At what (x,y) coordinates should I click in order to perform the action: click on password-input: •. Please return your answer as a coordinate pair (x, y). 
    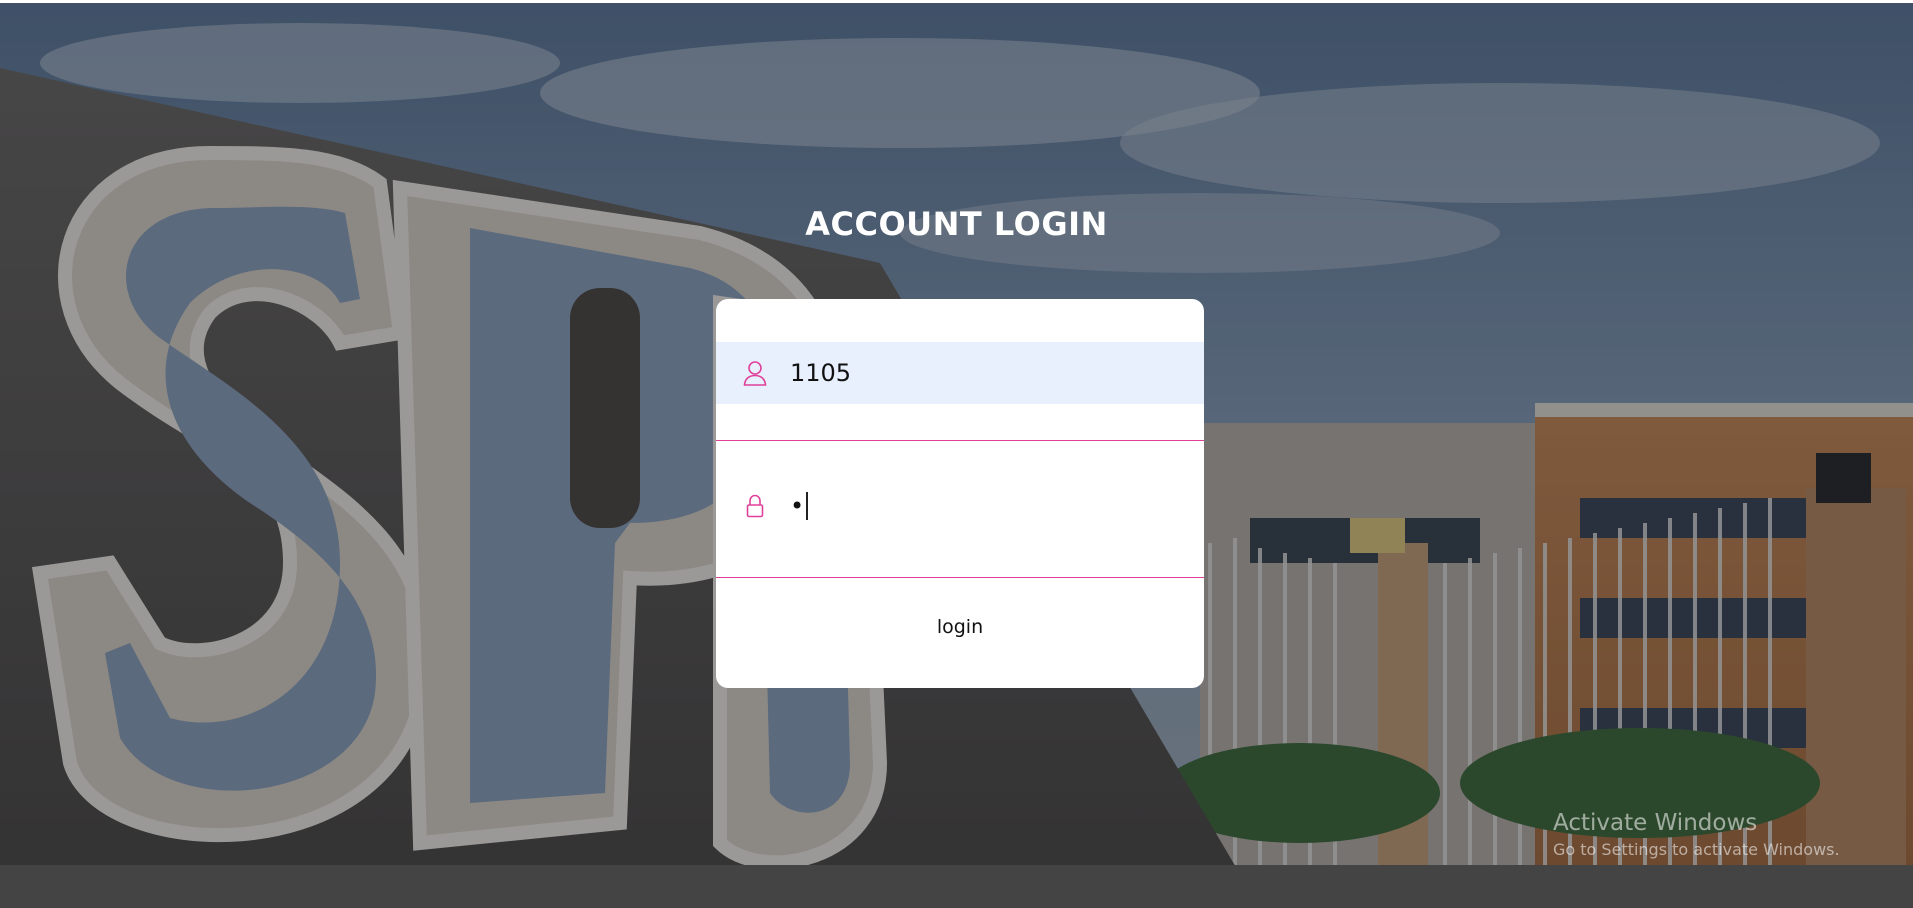
    Looking at the image, I should click on (799, 506).